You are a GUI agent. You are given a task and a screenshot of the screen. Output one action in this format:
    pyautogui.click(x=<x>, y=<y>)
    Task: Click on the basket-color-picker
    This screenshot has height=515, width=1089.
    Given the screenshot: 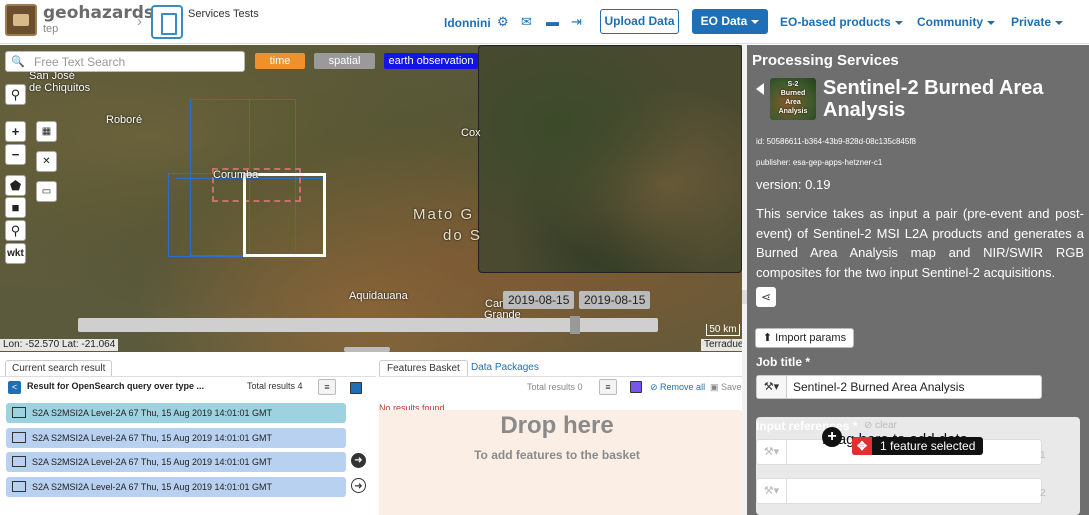 What is the action you would take?
    pyautogui.click(x=636, y=387)
    